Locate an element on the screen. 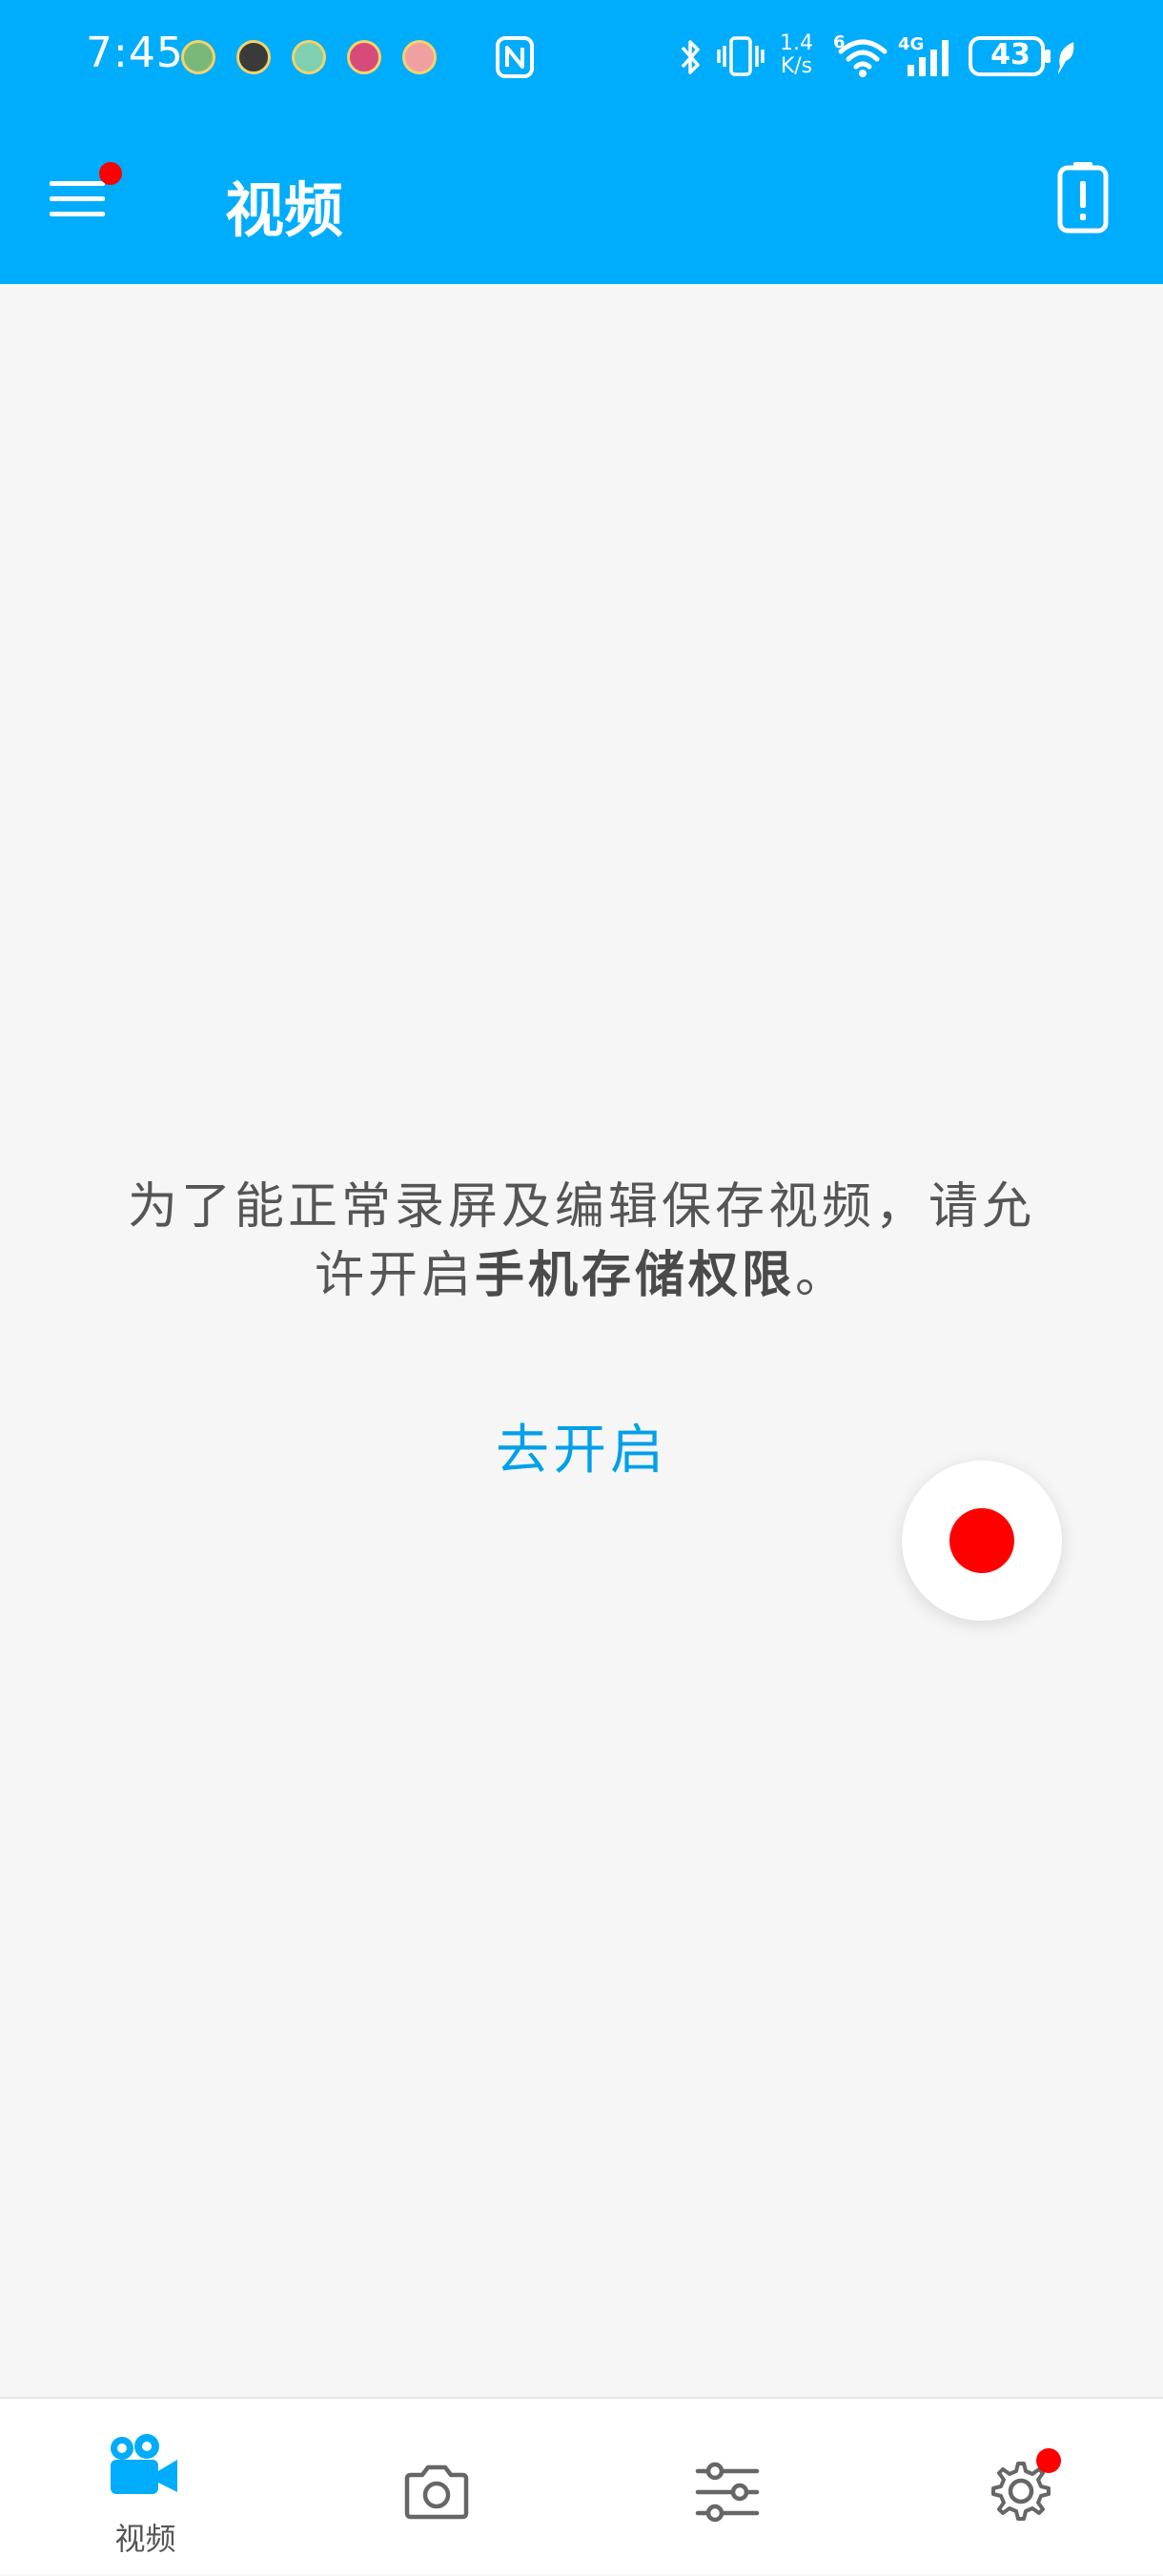 Image resolution: width=1163 pixels, height=2576 pixels. record-icon is located at coordinates (981, 1540).